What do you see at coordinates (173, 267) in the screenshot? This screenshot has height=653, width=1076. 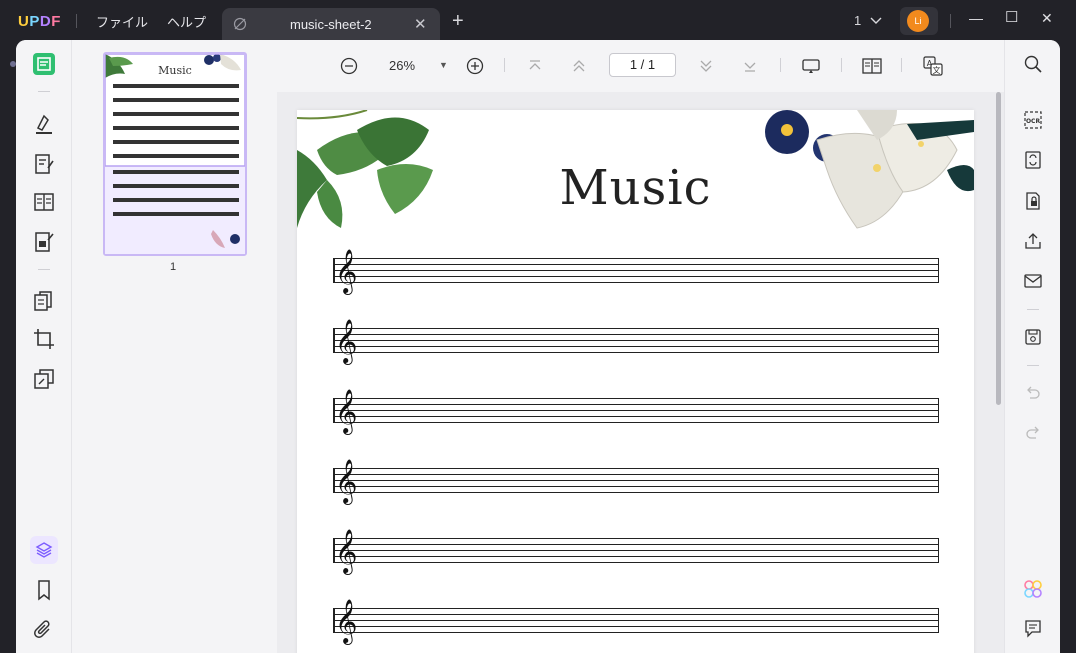 I see `thumbnail-page-number: 1` at bounding box center [173, 267].